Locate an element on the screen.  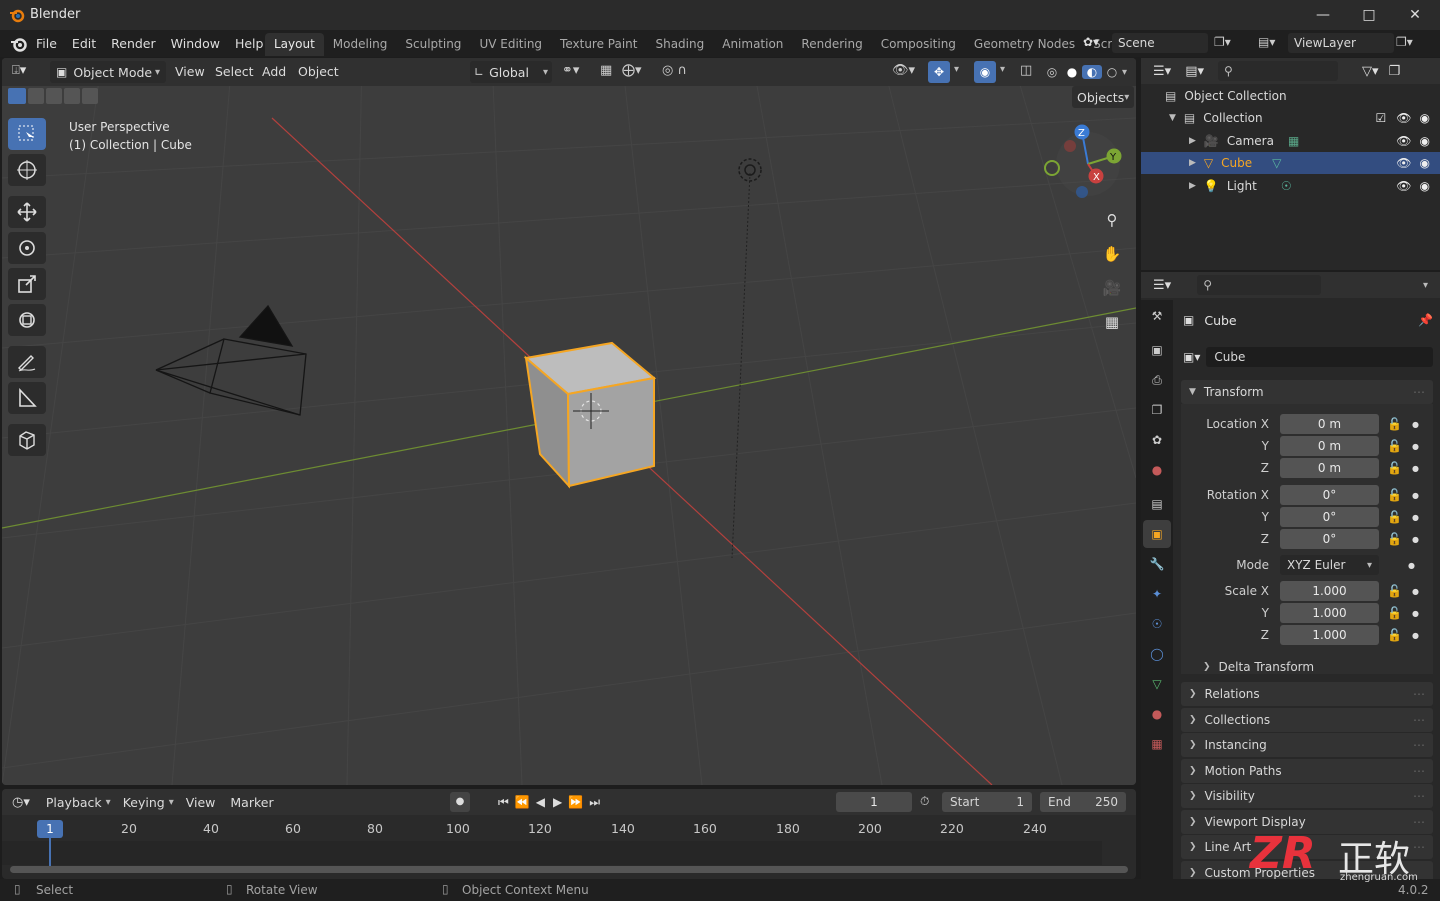
select-invert-icon is located at coordinates (72, 96).